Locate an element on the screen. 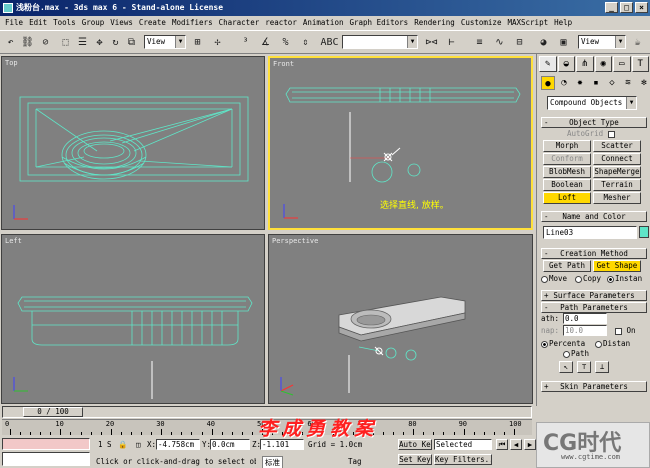  time-slider-thumb: 0 / 100 is located at coordinates (53, 412).